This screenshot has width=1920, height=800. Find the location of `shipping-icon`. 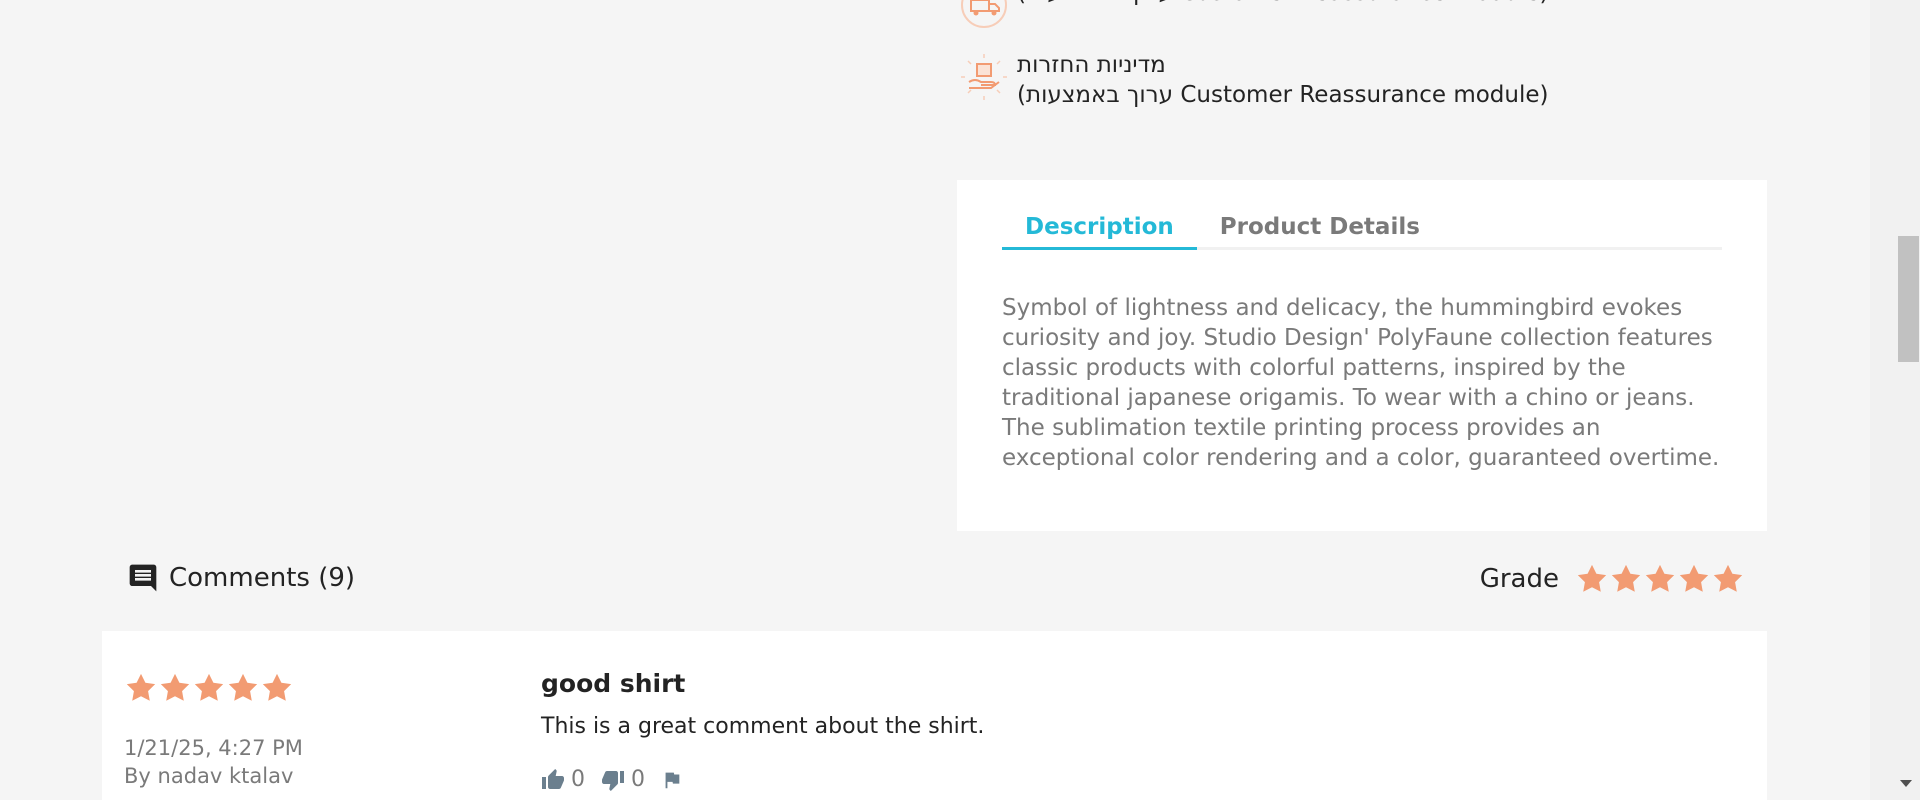

shipping-icon is located at coordinates (984, 16).